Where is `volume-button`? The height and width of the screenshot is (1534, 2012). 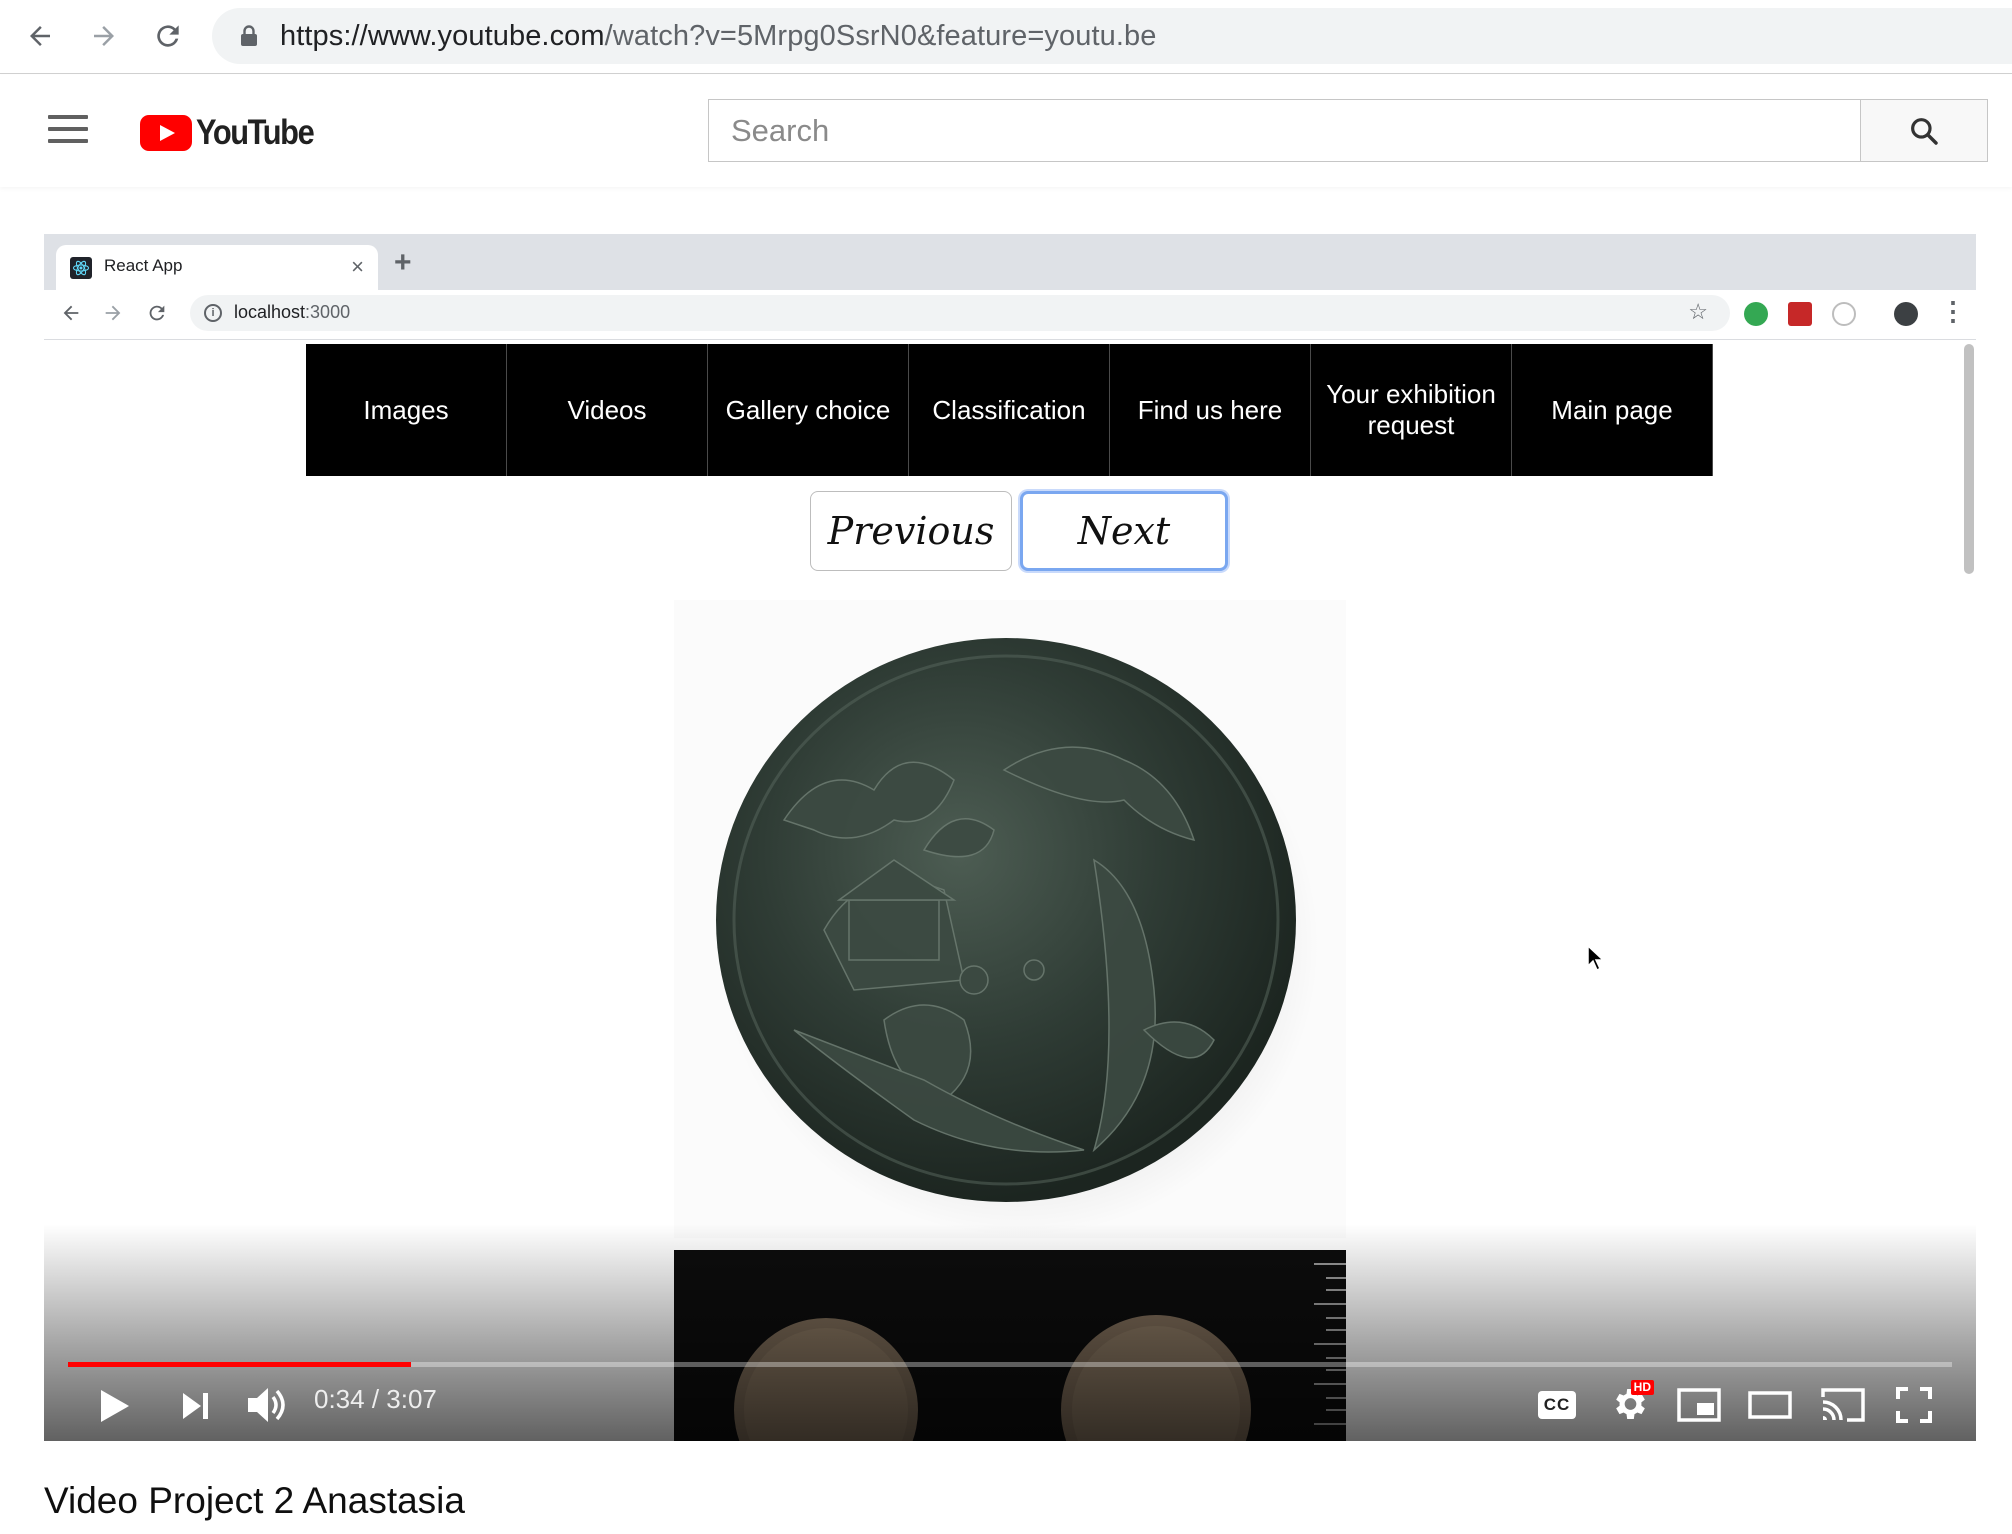 volume-button is located at coordinates (267, 1405).